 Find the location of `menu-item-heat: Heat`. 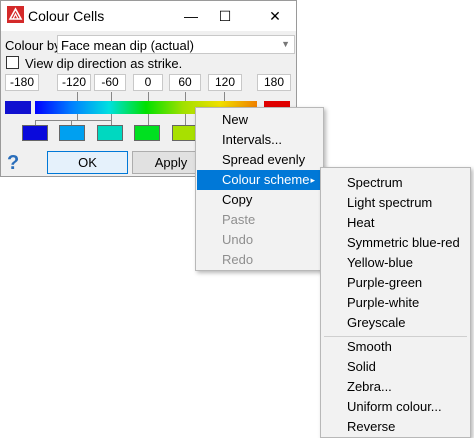

menu-item-heat: Heat is located at coordinates (395, 223).